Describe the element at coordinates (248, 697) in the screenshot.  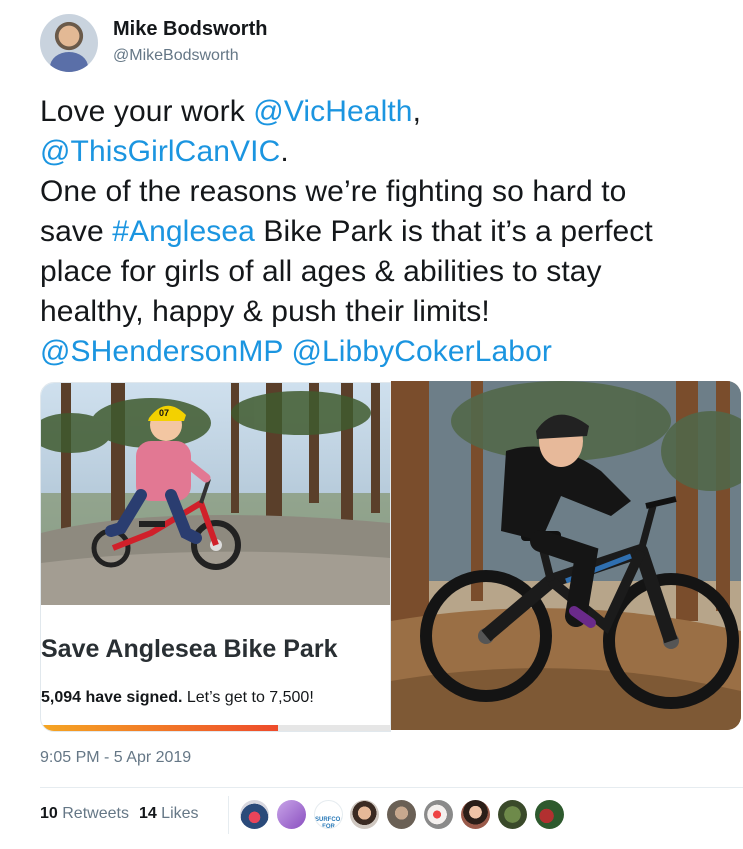
I see `signature-goal: Let’s get to 7,500!` at that location.